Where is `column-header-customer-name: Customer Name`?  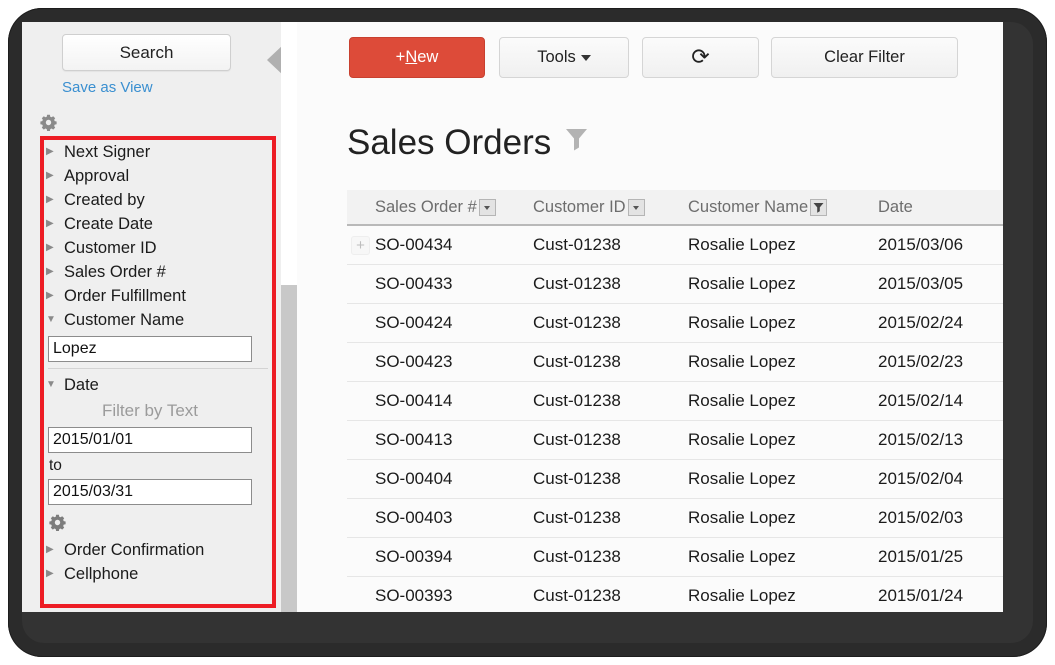
column-header-customer-name: Customer Name is located at coordinates (783, 208).